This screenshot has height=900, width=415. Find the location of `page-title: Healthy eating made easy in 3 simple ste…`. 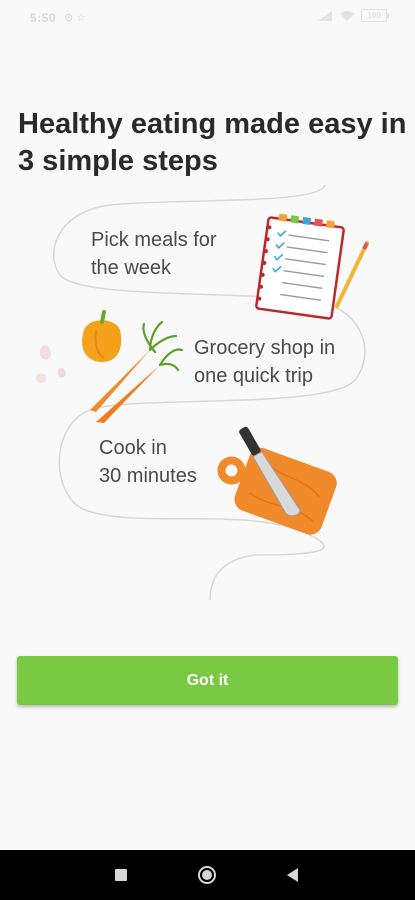

page-title: Healthy eating made easy in 3 simple ste… is located at coordinates (212, 142).